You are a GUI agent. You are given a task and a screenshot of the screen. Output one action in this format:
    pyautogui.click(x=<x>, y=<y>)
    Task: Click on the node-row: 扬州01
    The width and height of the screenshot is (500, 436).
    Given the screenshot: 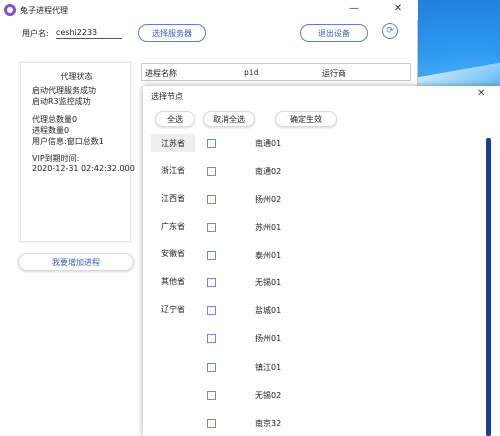 What is the action you would take?
    pyautogui.click(x=307, y=339)
    